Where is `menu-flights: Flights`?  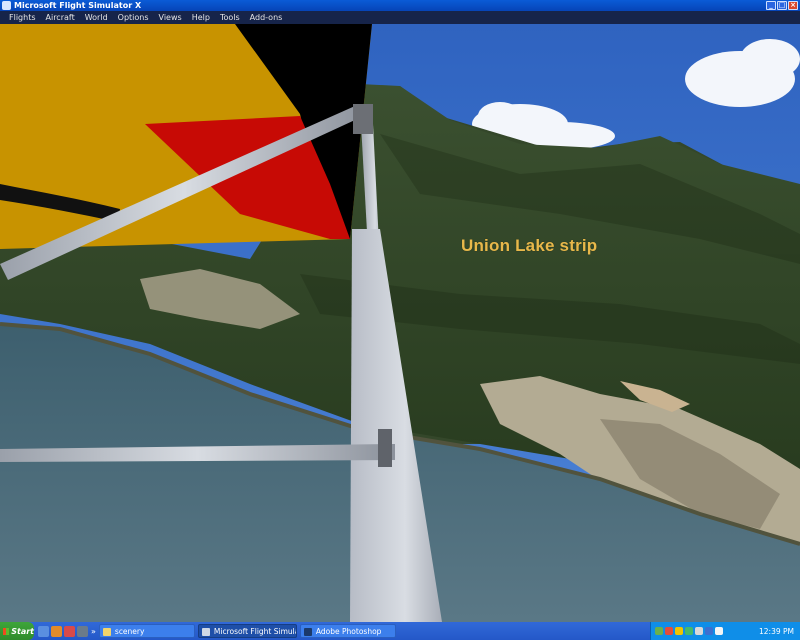 menu-flights: Flights is located at coordinates (22, 17).